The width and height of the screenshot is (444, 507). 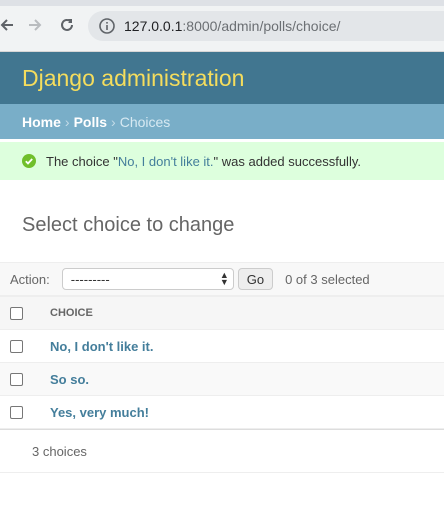 I want to click on actions-bar: Action: --------- ▲ ▼ Go 0 of 3 selected, so click(x=222, y=279).